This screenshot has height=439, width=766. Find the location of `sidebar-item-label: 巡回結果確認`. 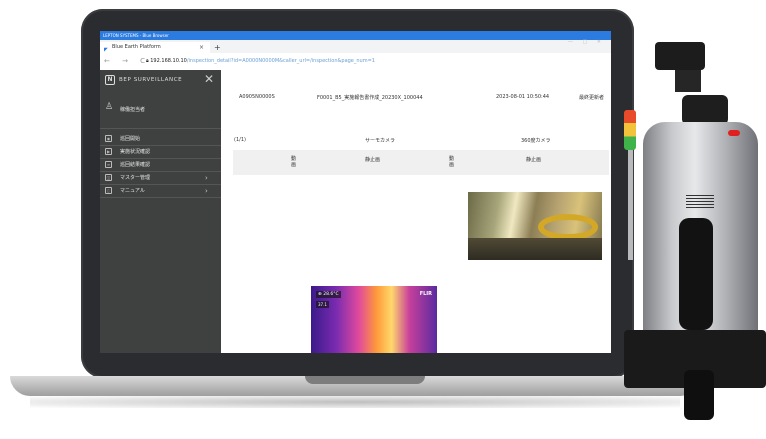

sidebar-item-label: 巡回結果確認 is located at coordinates (135, 165).